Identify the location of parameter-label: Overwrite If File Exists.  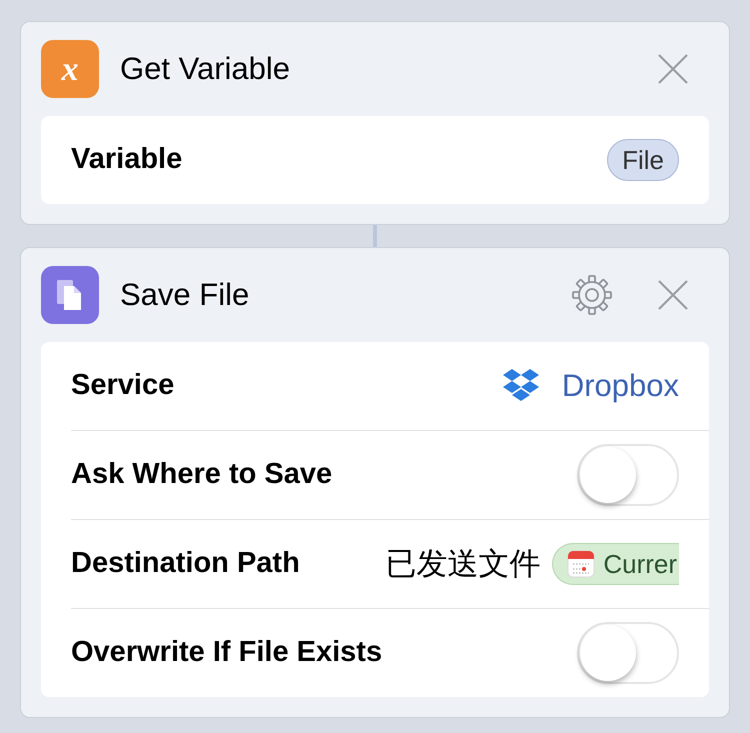
(226, 652).